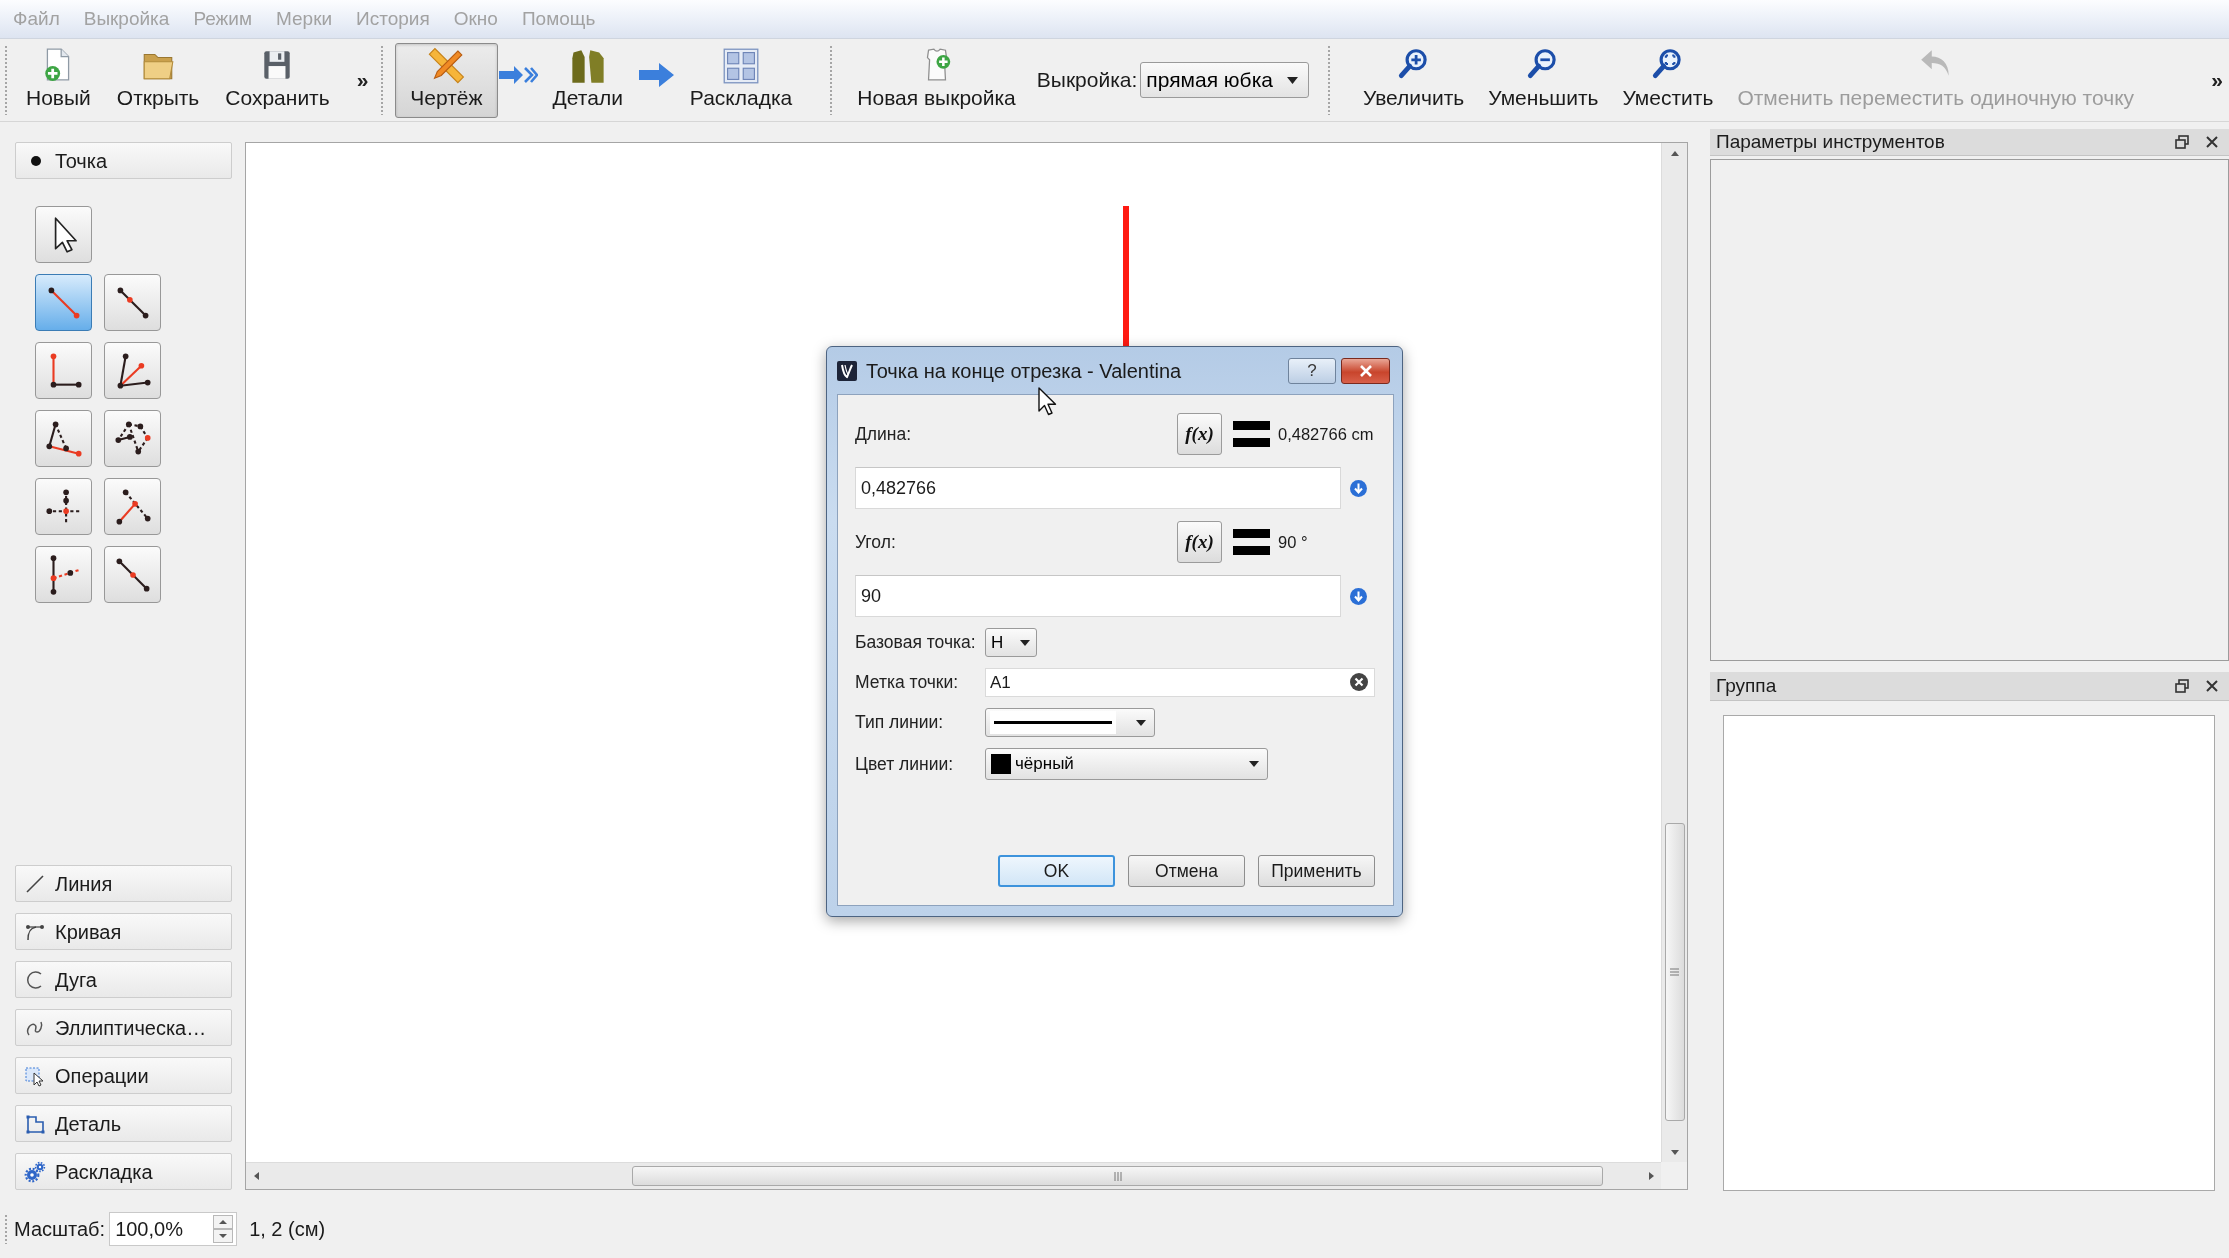 The height and width of the screenshot is (1258, 2229). Describe the element at coordinates (123, 1075) in the screenshot. I see `toolbox-section-button: Операции` at that location.